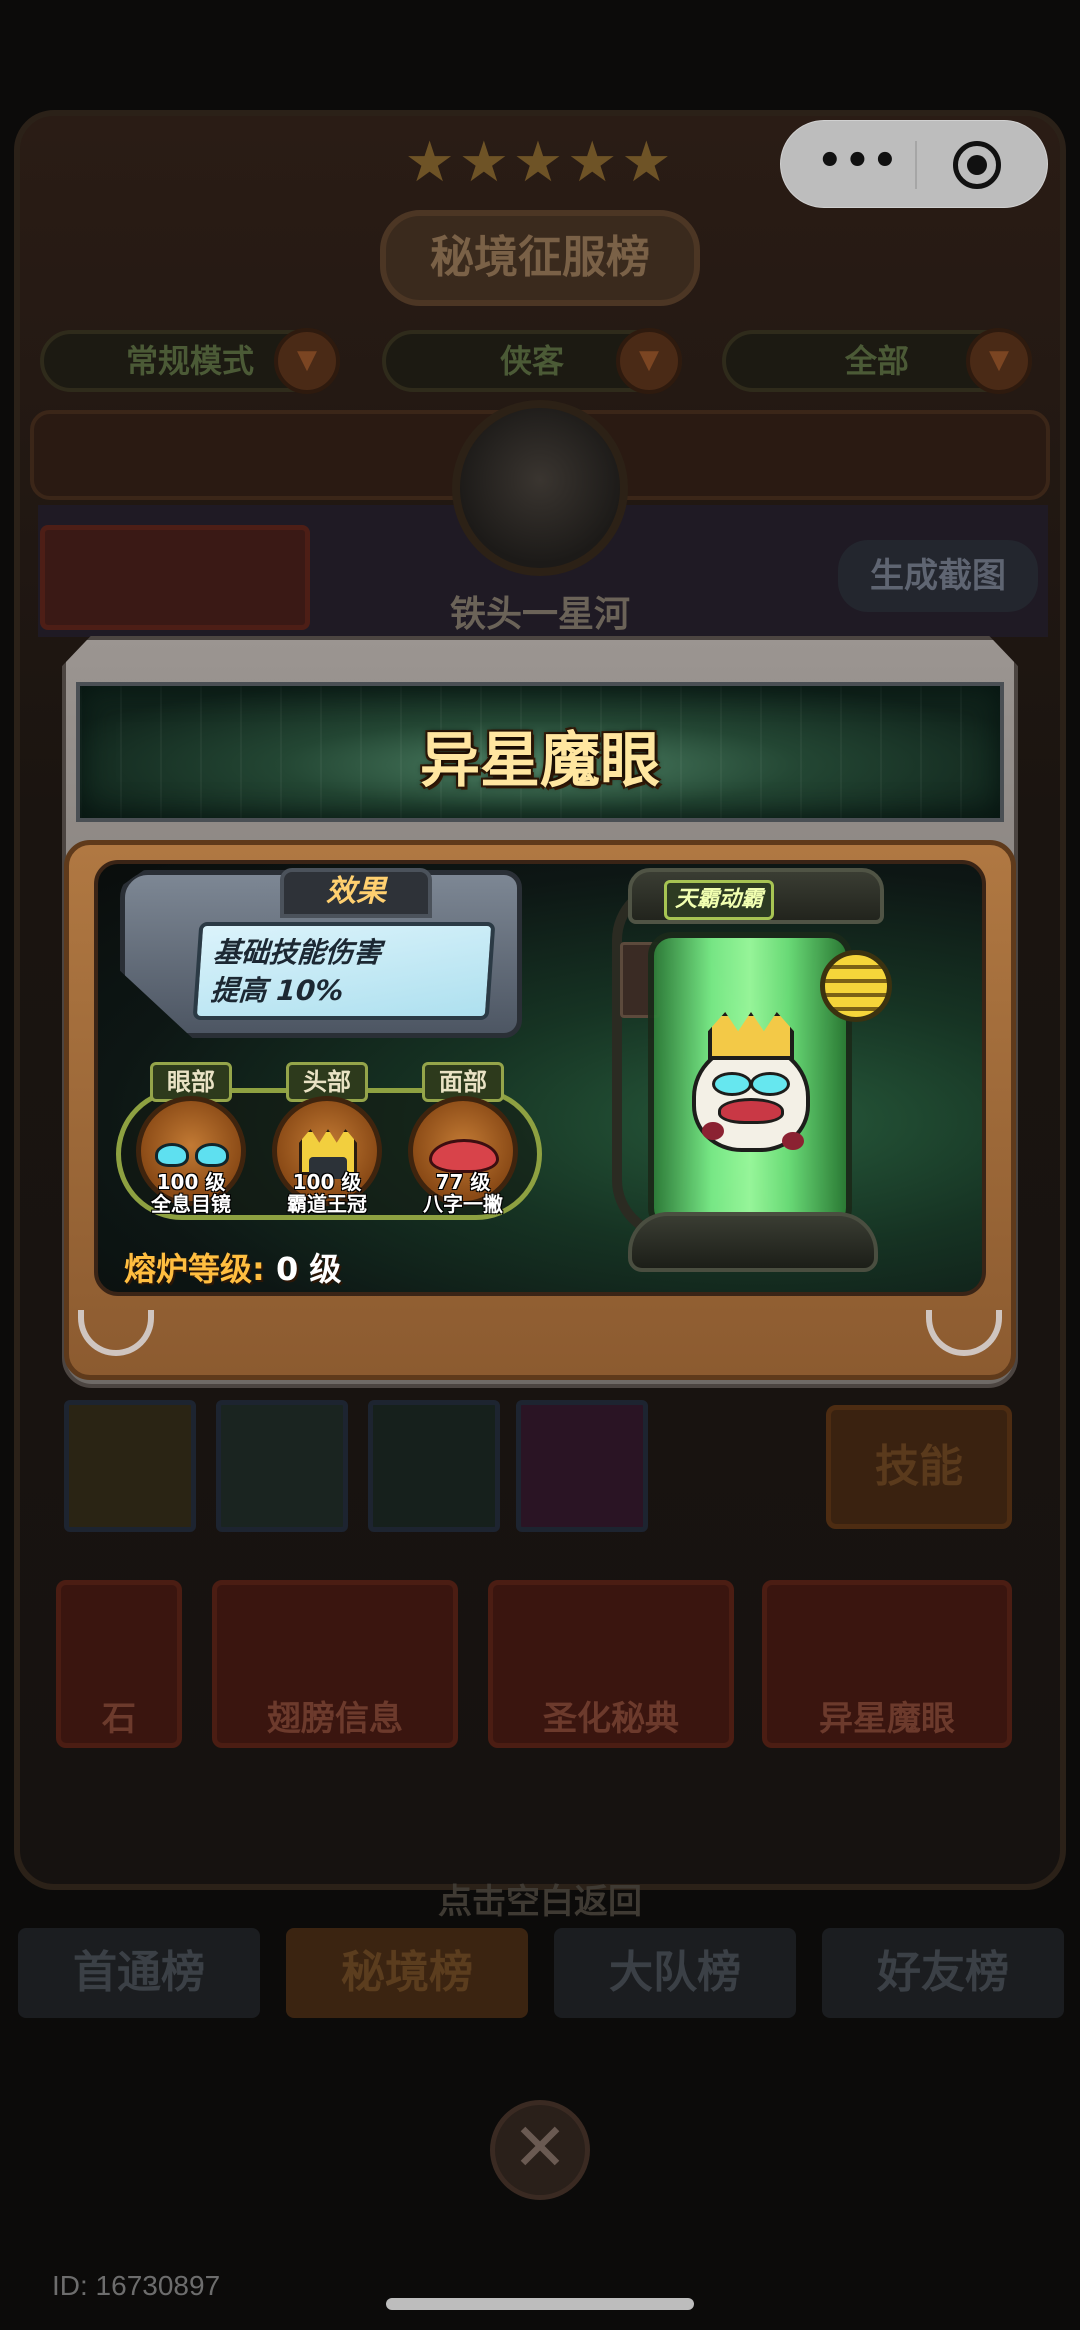  What do you see at coordinates (277, 990) in the screenshot?
I see `effect-line-2: 提高 10%` at bounding box center [277, 990].